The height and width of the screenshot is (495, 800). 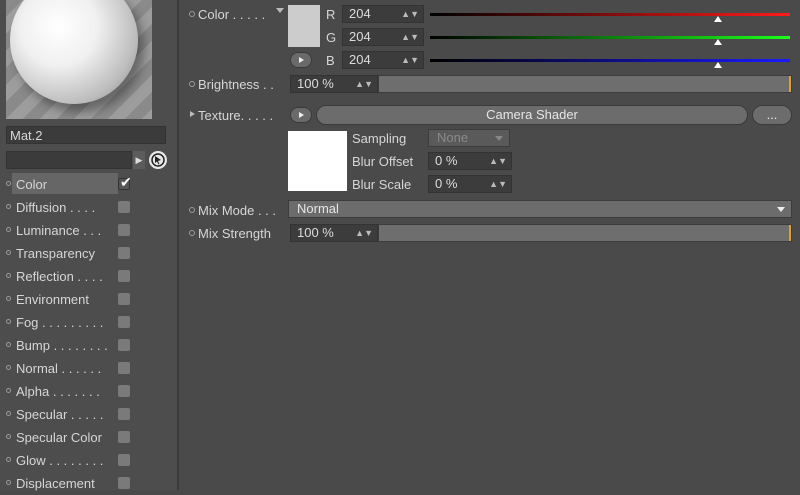 What do you see at coordinates (334, 233) in the screenshot?
I see `mix-strength-field: 100 % ▲▼` at bounding box center [334, 233].